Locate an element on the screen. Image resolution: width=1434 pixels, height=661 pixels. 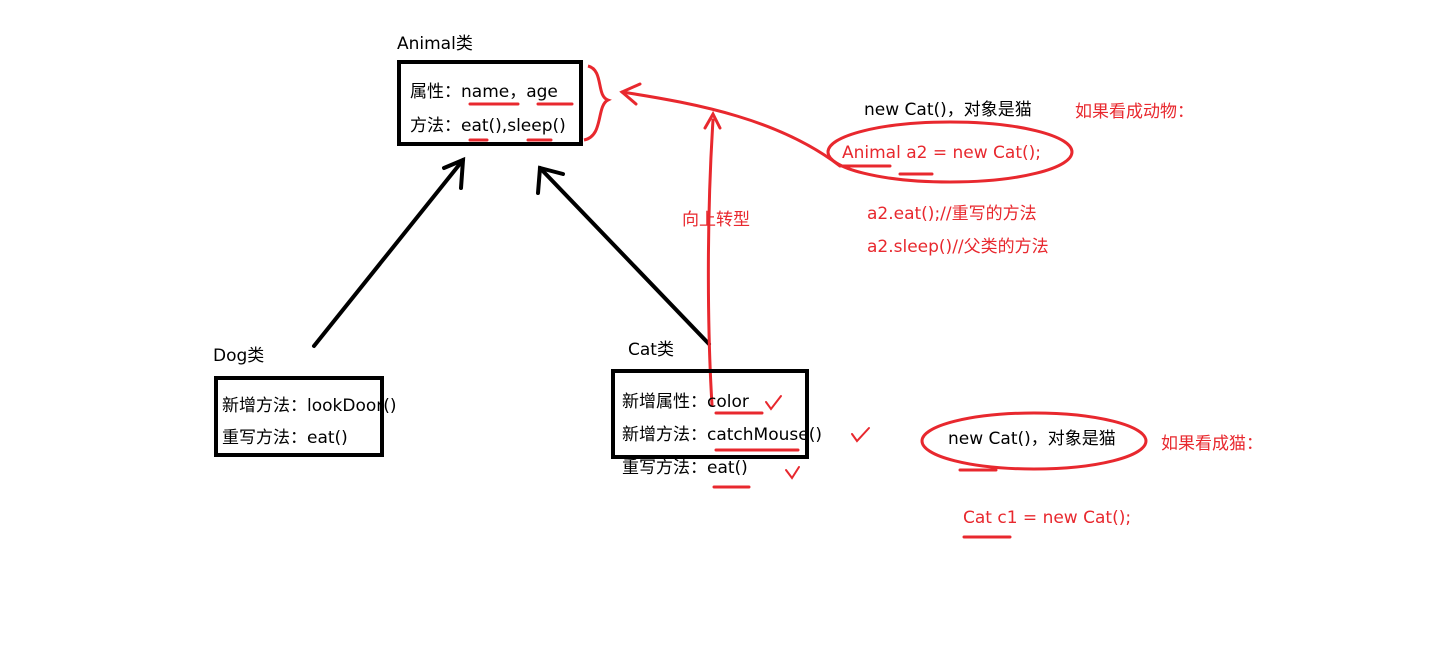
cat-to-animal-arrow is located at coordinates (623, 255).